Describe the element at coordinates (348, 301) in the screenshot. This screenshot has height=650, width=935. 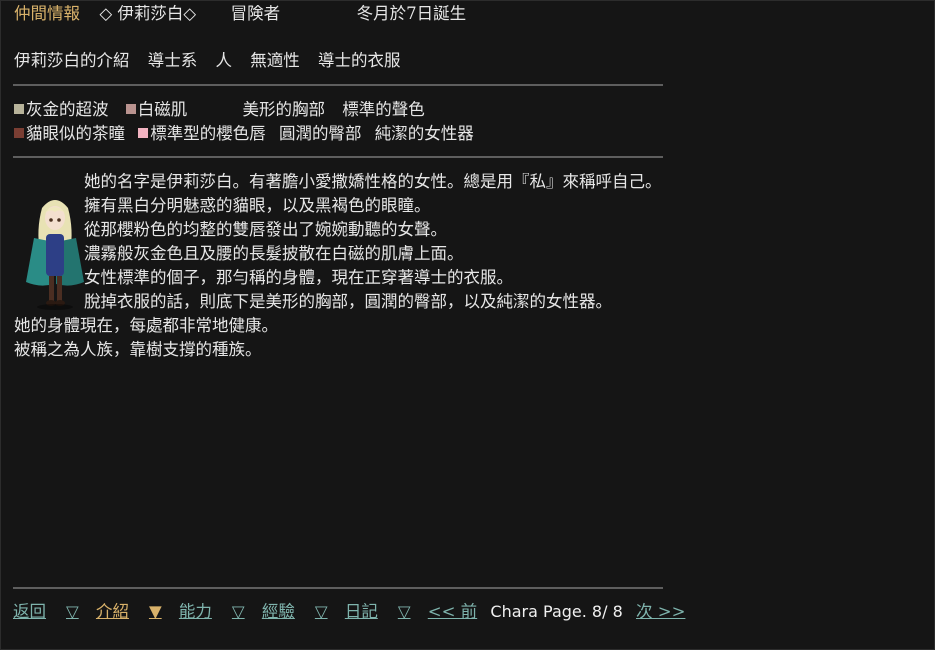
I see `description-line: 脫掉衣服的話，則底下是美形的胸部，圓潤的臀部，以及純潔的女性器。` at that location.